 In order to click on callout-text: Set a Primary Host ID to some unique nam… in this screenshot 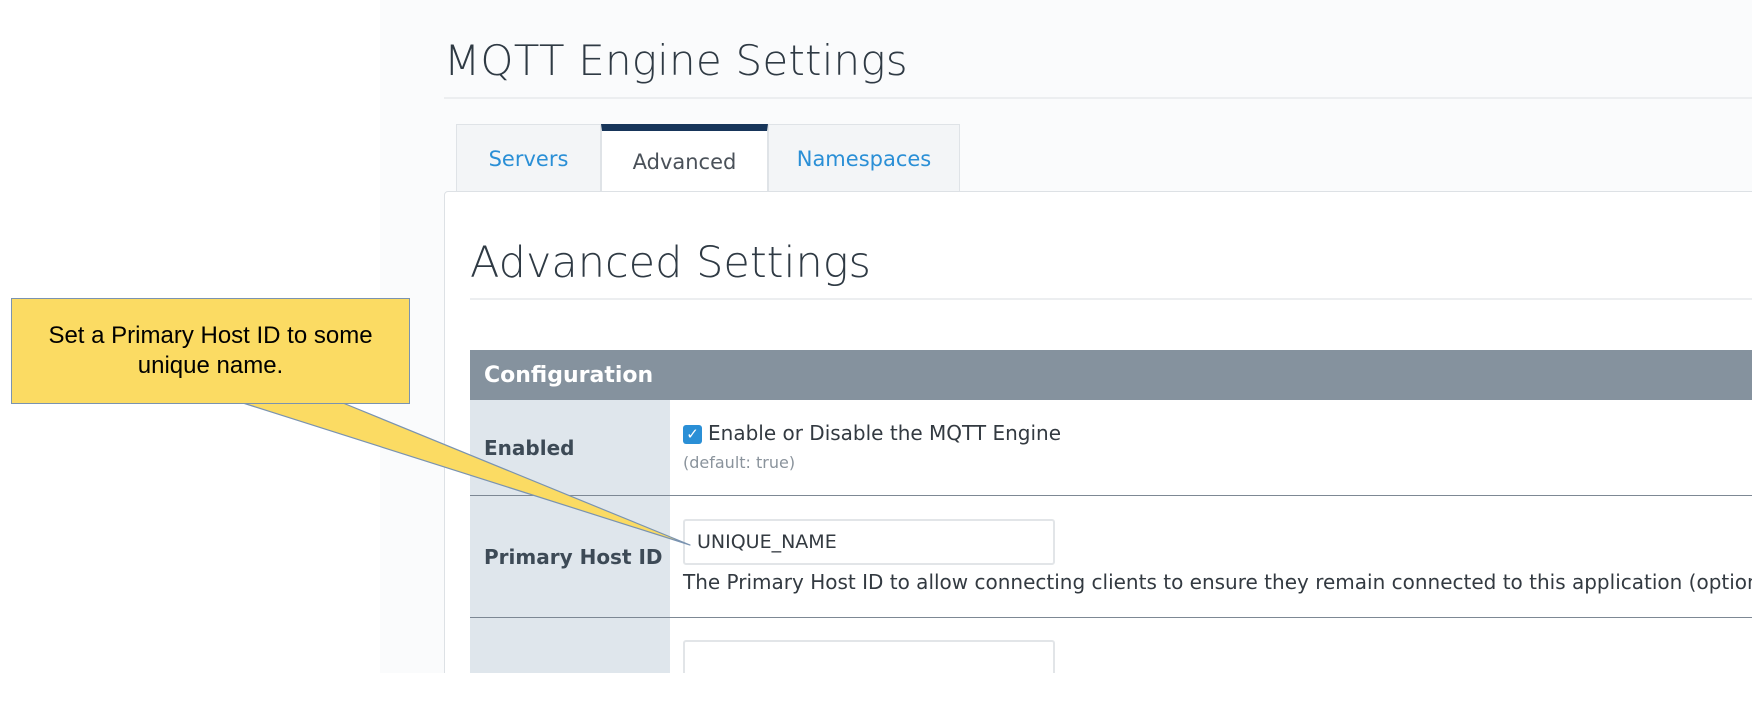, I will do `click(210, 350)`.